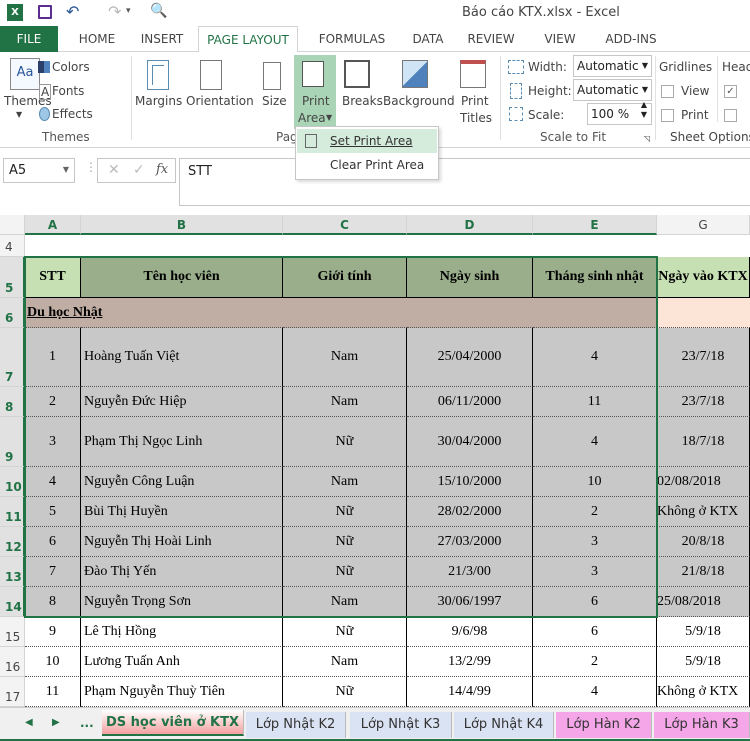 This screenshot has height=741, width=750. Describe the element at coordinates (182, 662) in the screenshot. I see `cell: Lương Tuấn Anh` at that location.